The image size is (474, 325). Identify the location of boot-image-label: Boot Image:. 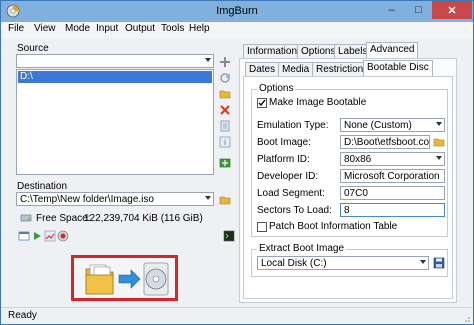
(284, 142).